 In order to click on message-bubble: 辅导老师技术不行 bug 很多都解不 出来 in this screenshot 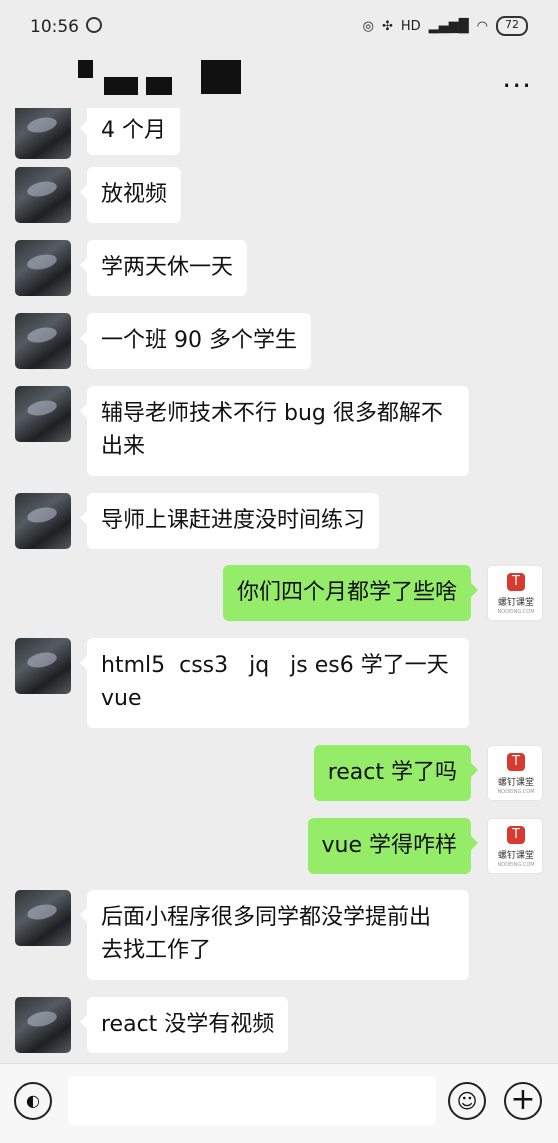, I will do `click(274, 431)`.